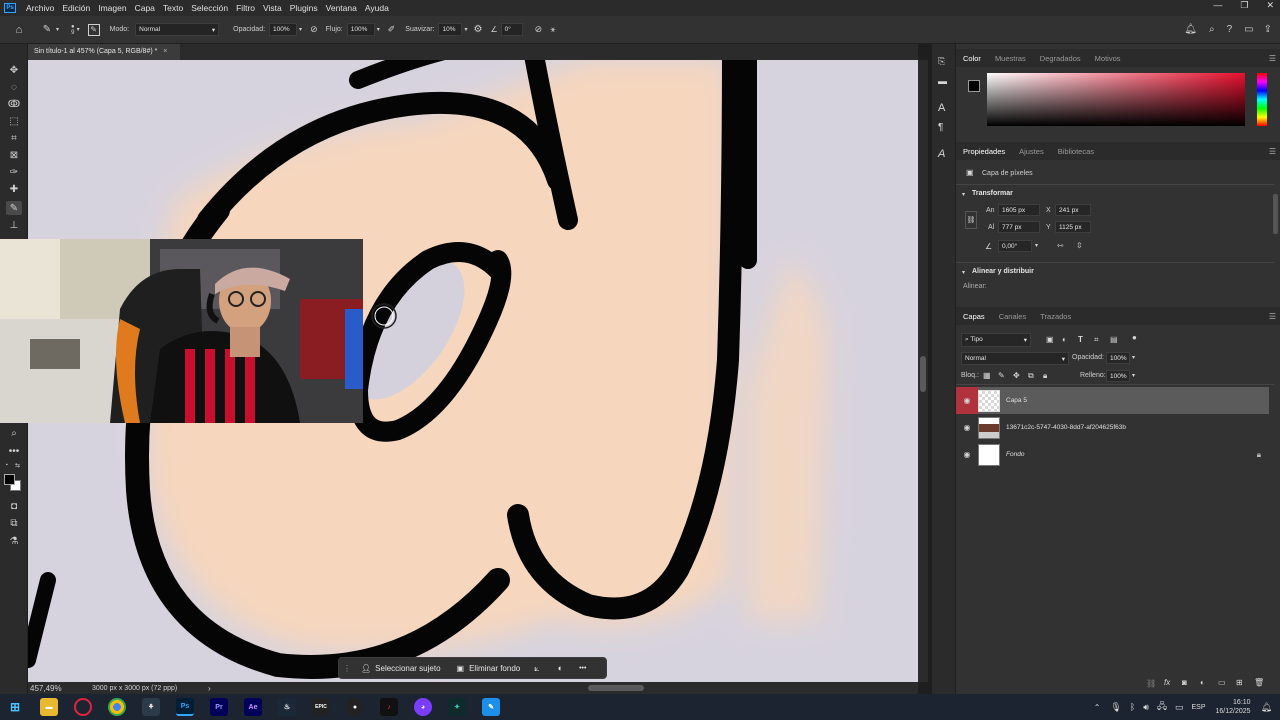 The height and width of the screenshot is (720, 1280). What do you see at coordinates (560, 668) in the screenshot?
I see `adjust-icon: ◐` at bounding box center [560, 668].